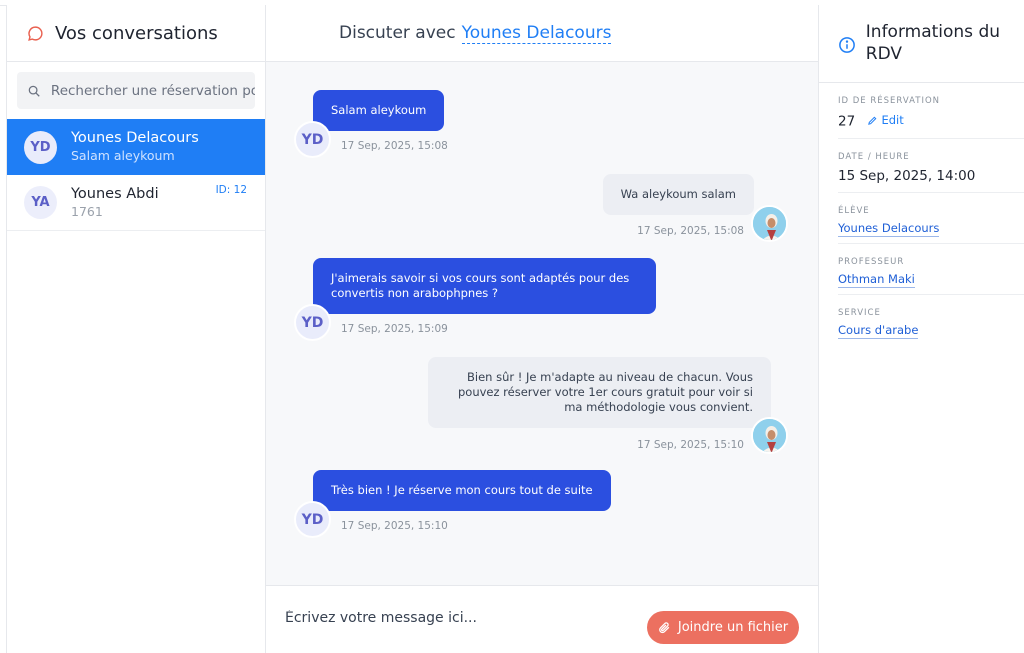  Describe the element at coordinates (889, 229) in the screenshot. I see `student-link: Younes Delacours` at that location.